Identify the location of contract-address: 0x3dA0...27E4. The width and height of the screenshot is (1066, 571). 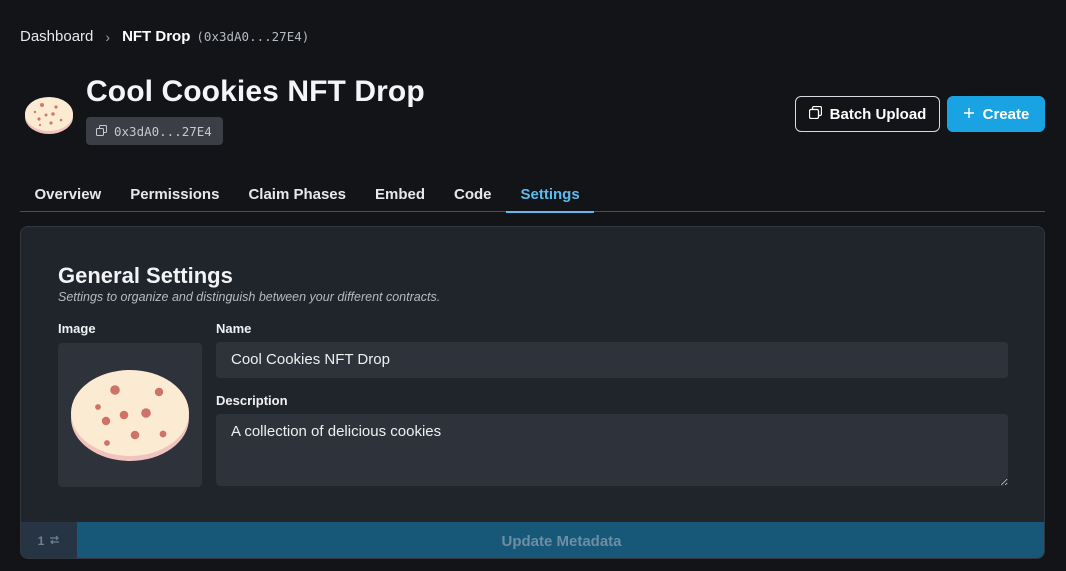
(163, 131).